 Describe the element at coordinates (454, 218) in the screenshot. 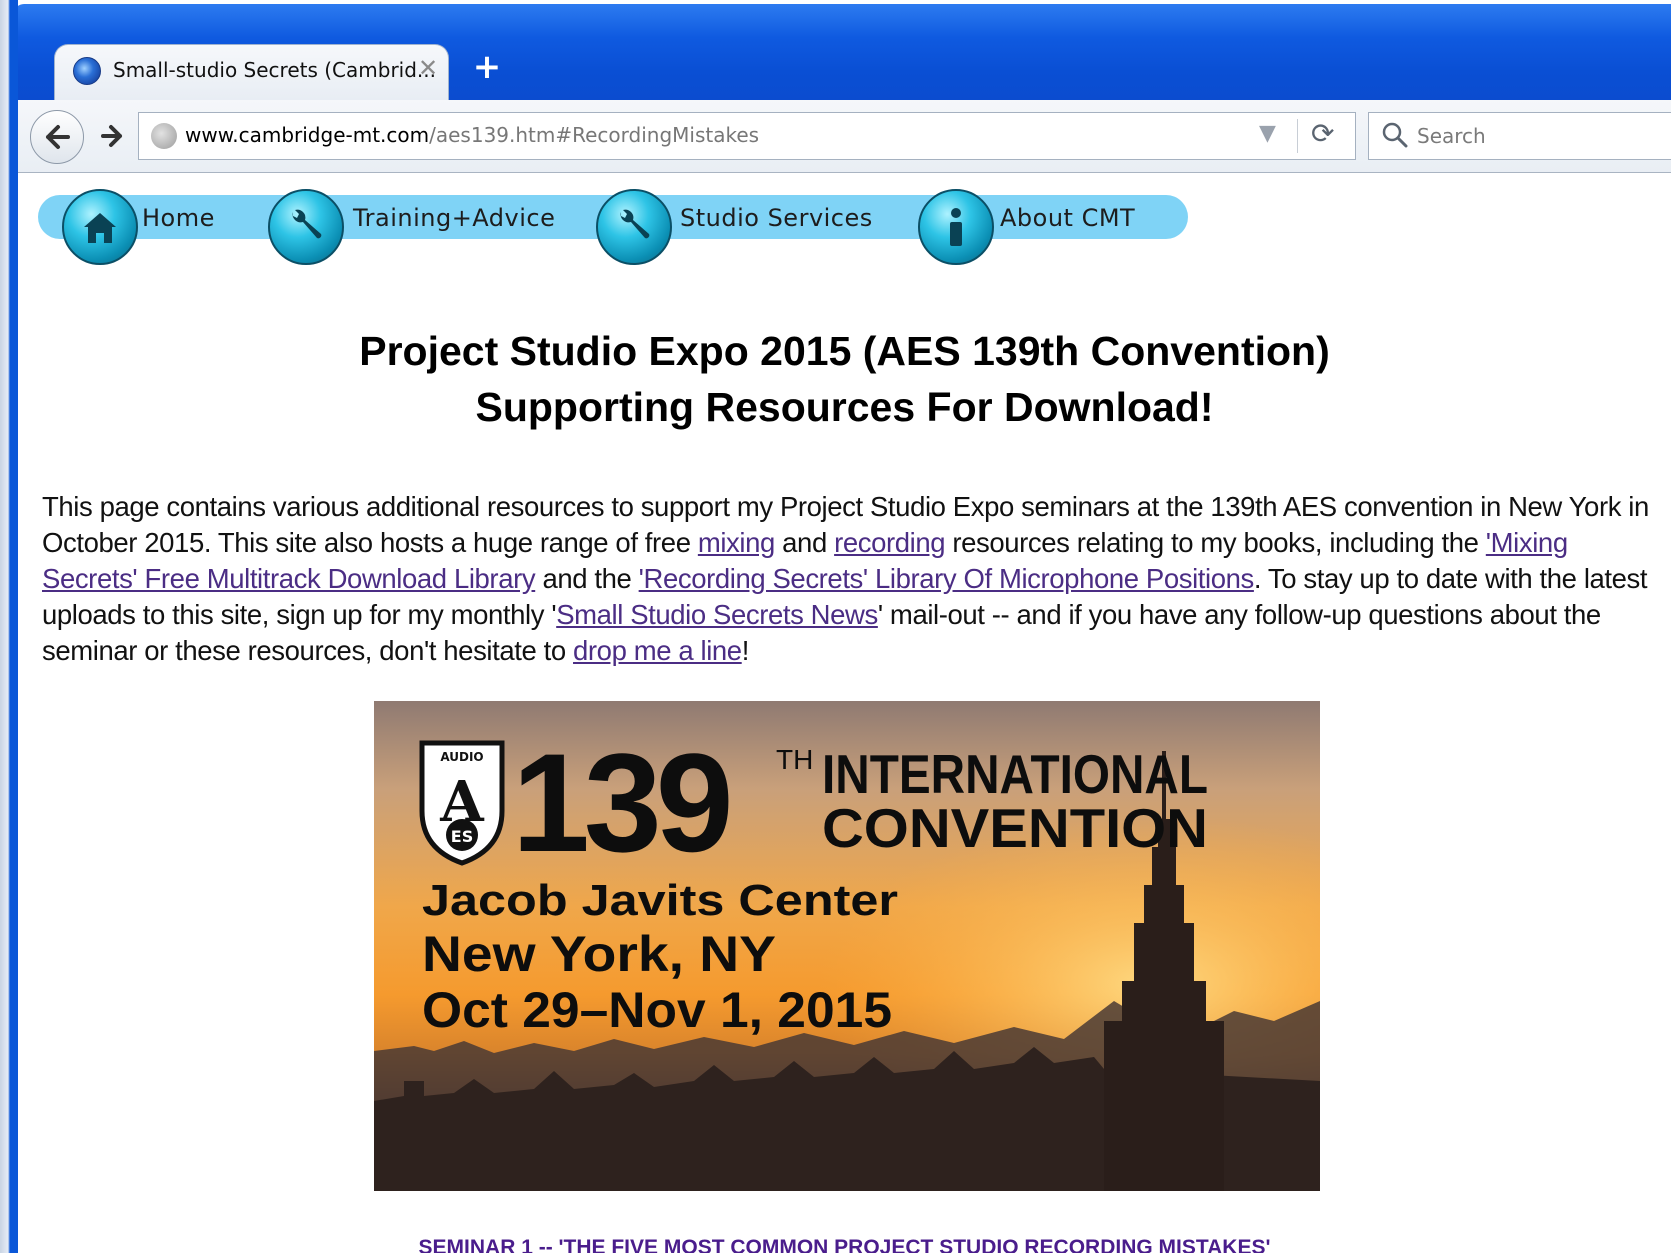

I see `nav-label-training: Training+Advice` at that location.